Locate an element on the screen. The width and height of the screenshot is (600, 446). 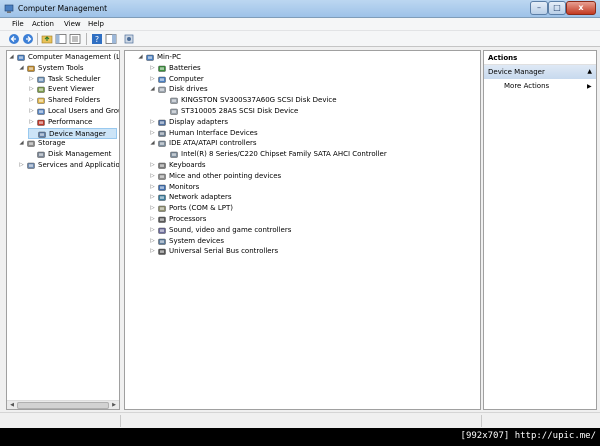
system-device-icon is located at coordinates (162, 242).